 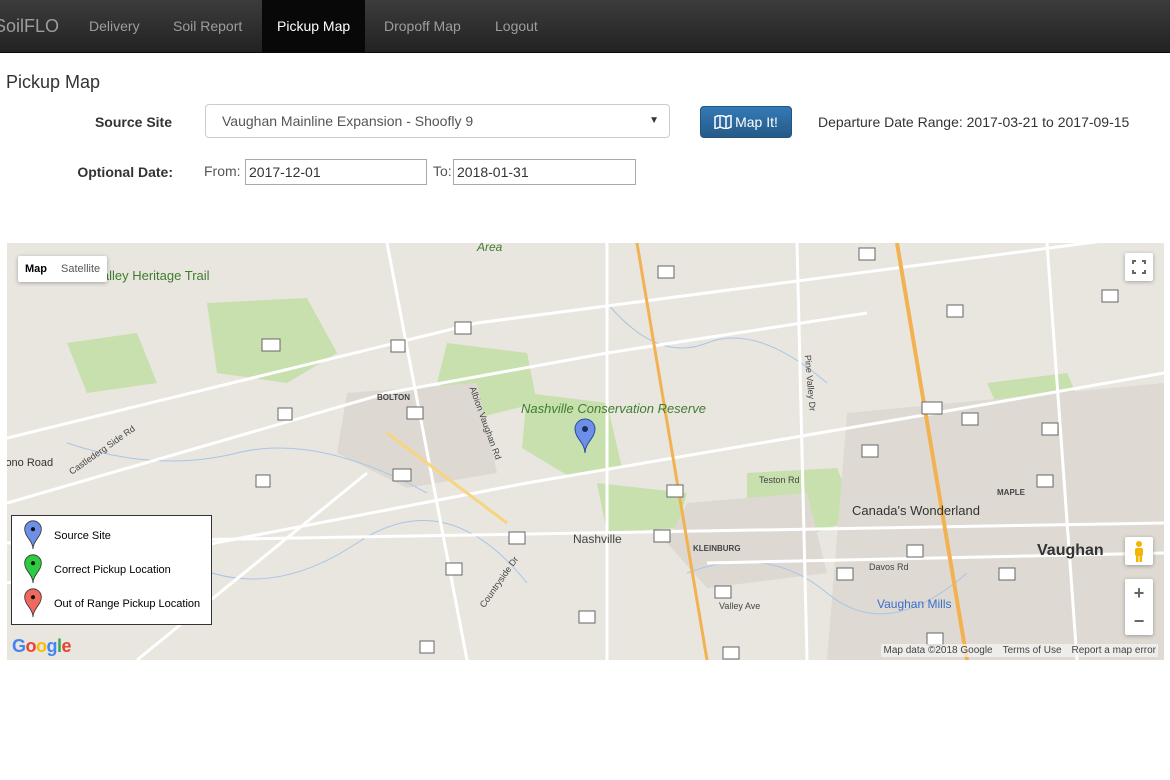 I want to click on map-type-satellite-button: Satellite, so click(x=80, y=269).